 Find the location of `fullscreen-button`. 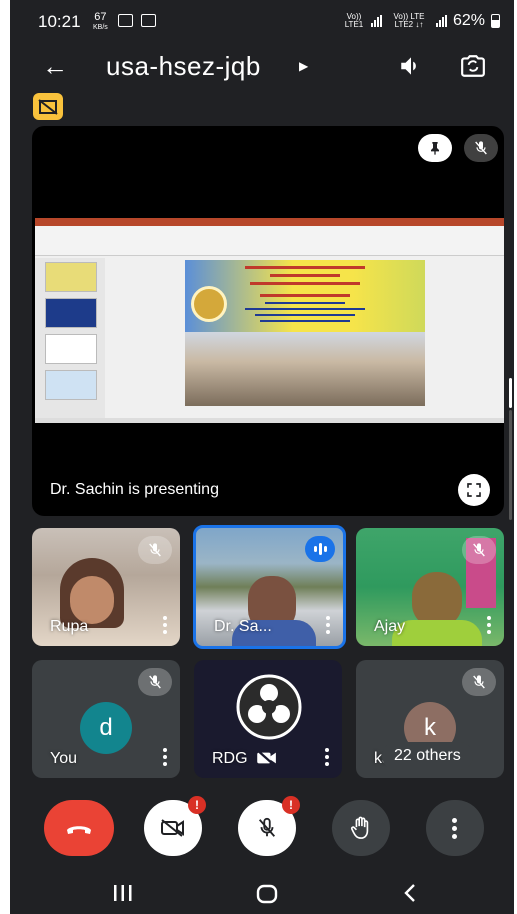

fullscreen-button is located at coordinates (474, 490).